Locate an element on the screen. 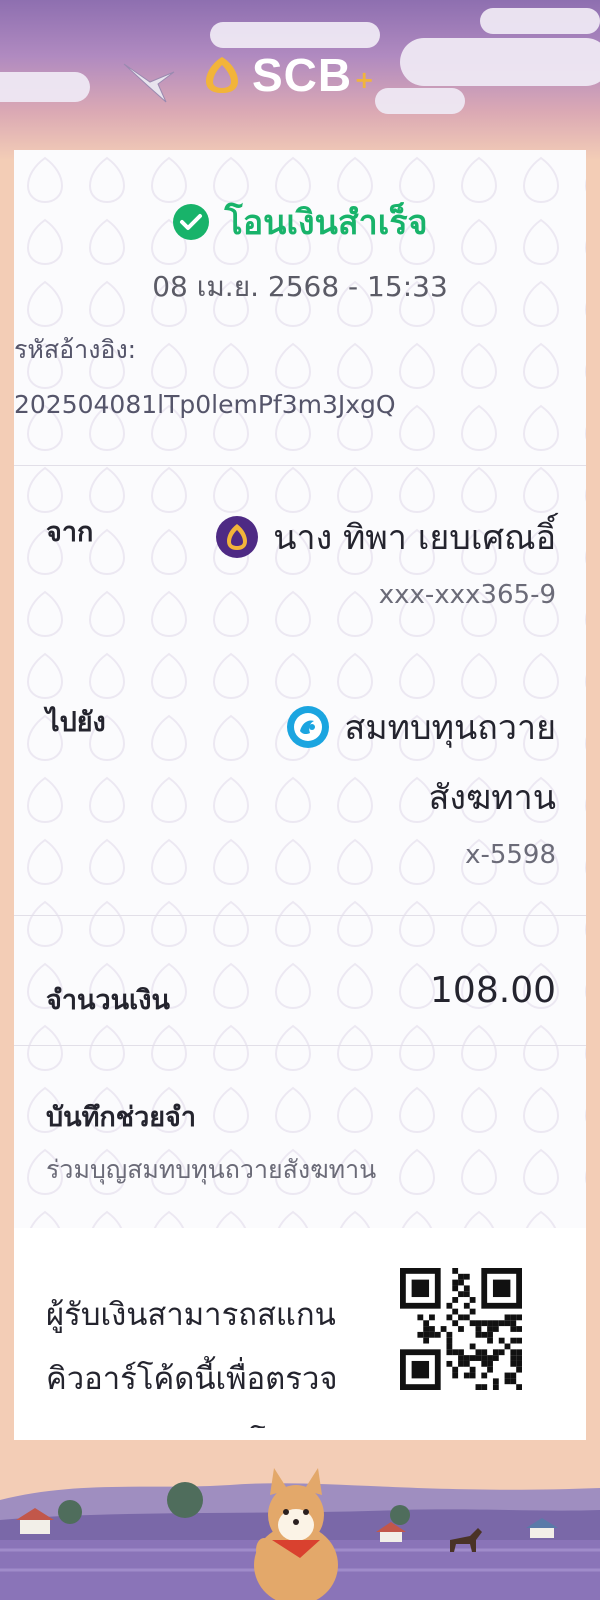 The image size is (600, 1600). from-name: นาง ทิพา เยบเศณอิ์ is located at coordinates (414, 538).